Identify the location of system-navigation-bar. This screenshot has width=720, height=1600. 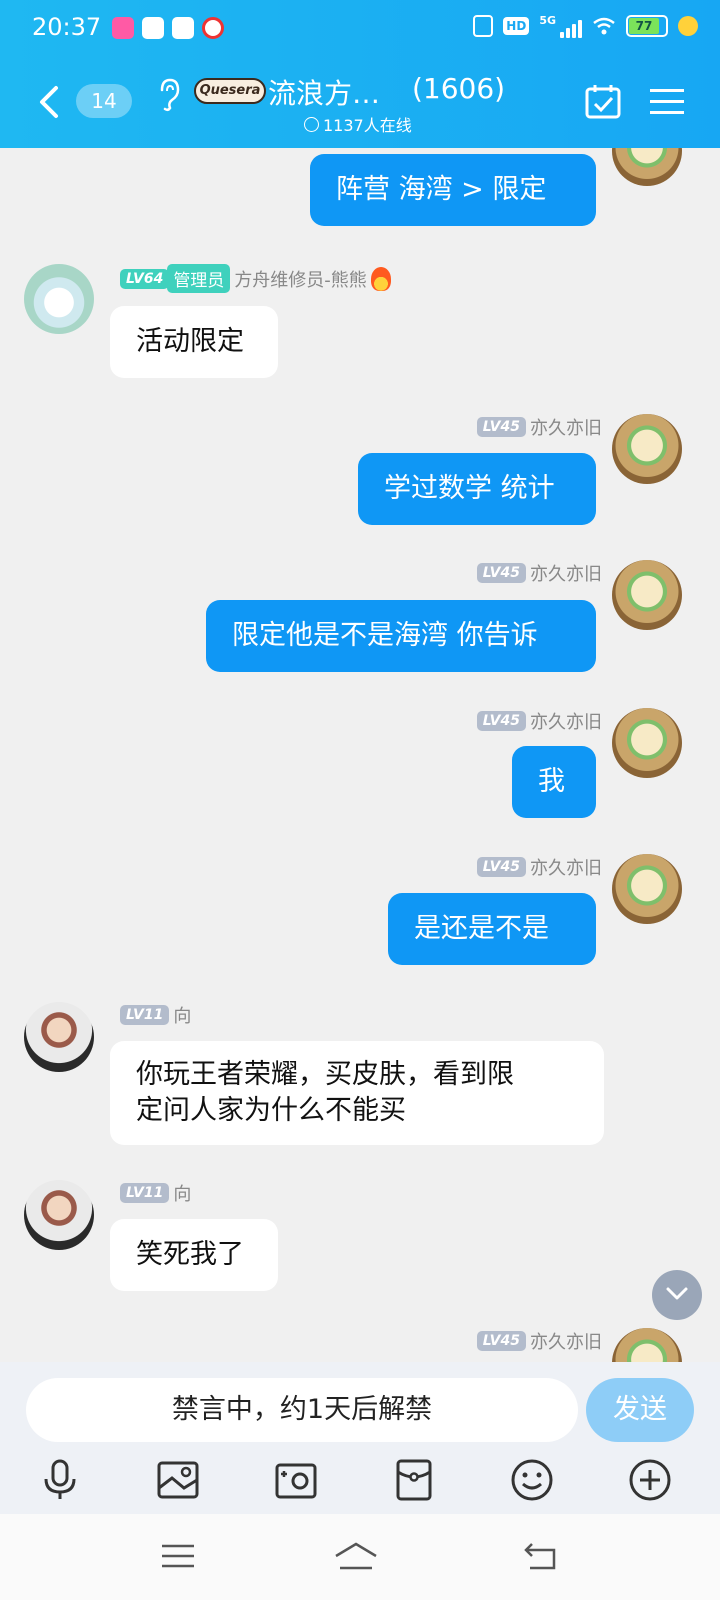
(360, 1557).